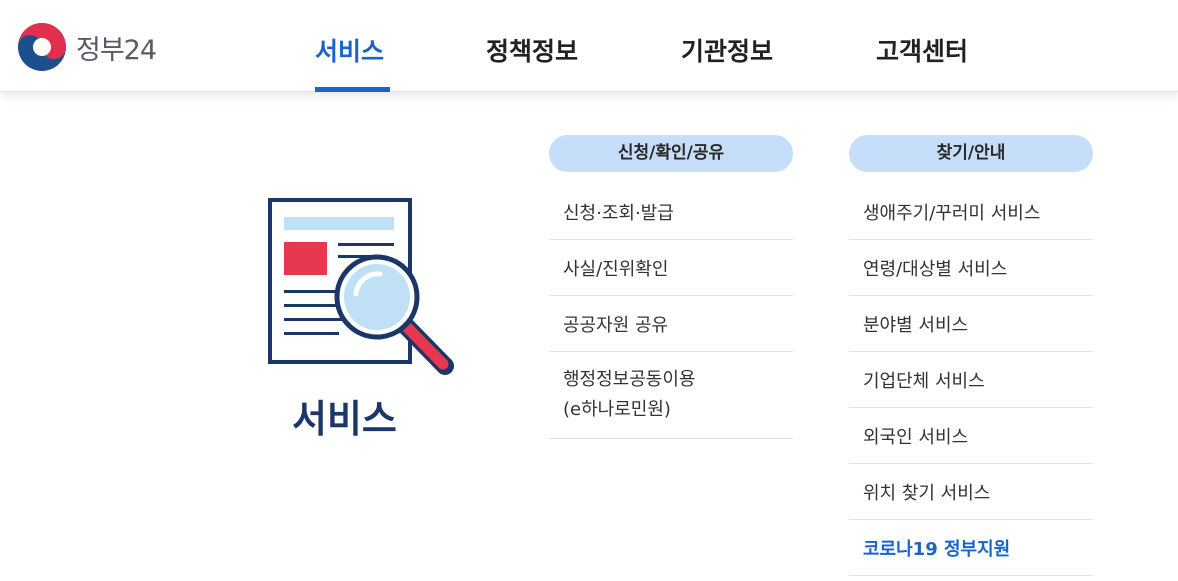  I want to click on nav-item-service: 서비스, so click(349, 50).